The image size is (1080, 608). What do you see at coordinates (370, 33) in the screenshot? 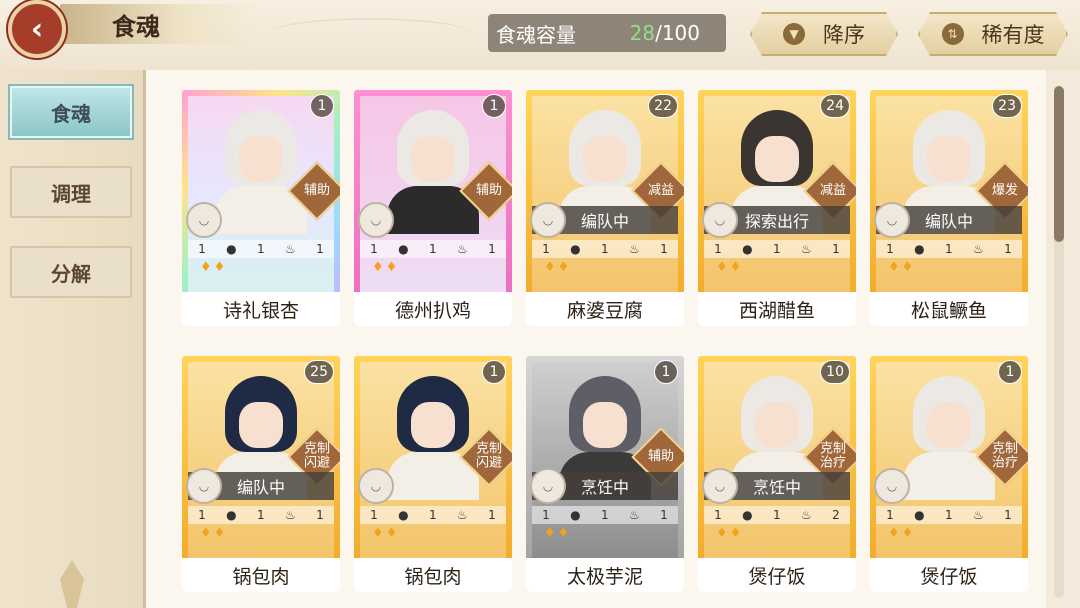
I see `cloud-decoration` at bounding box center [370, 33].